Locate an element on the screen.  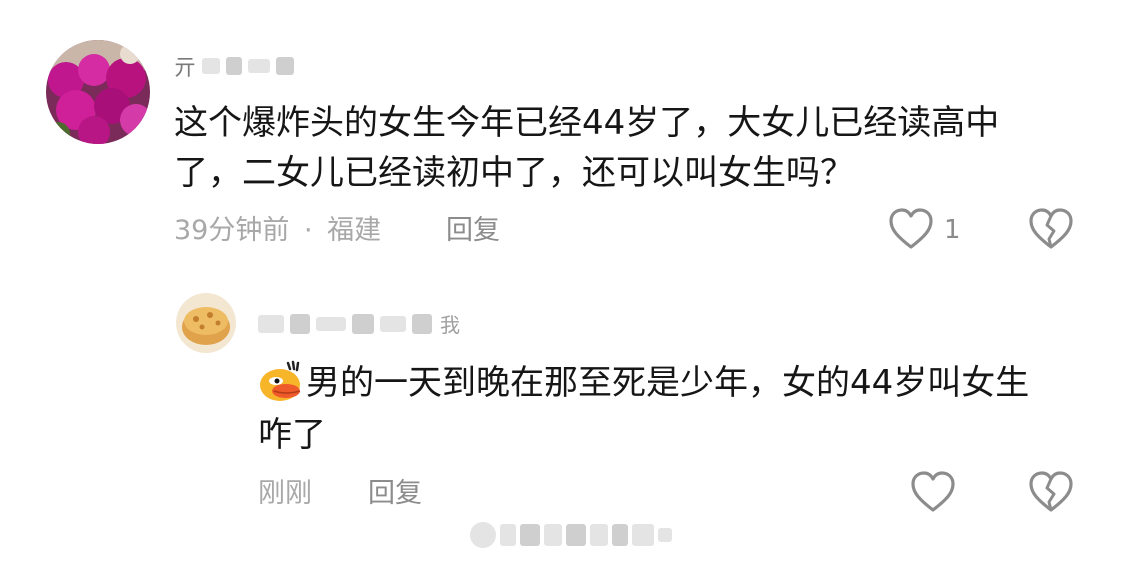
reply-username: 我 is located at coordinates (359, 323).